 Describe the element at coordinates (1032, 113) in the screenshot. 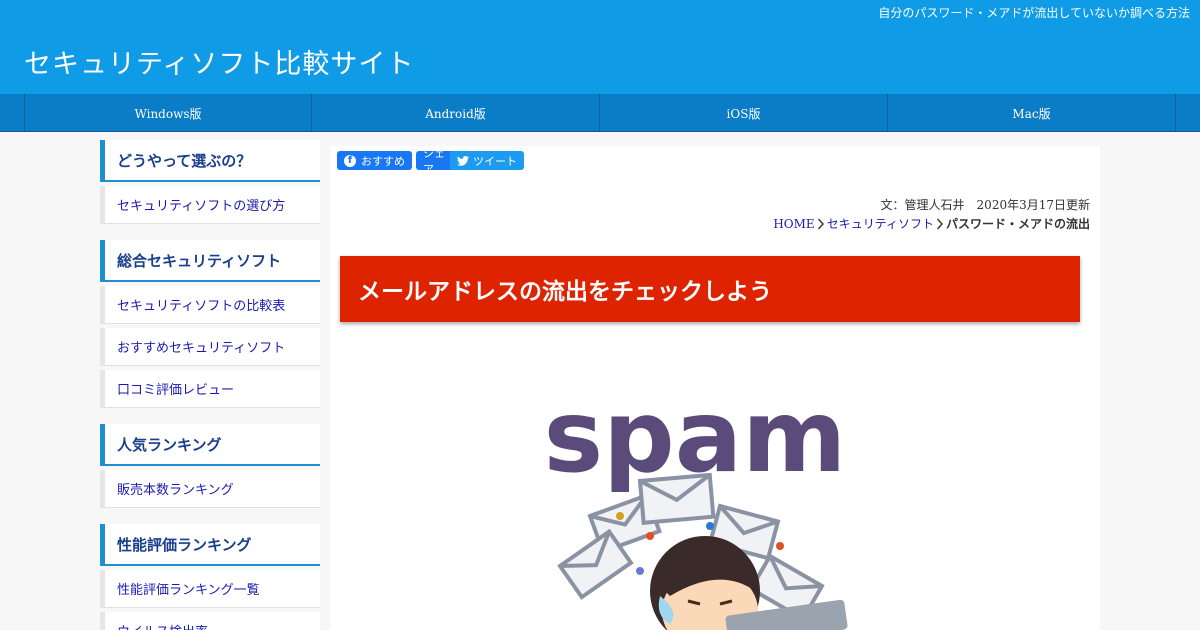

I see `nav-item-mac: Mac版` at that location.